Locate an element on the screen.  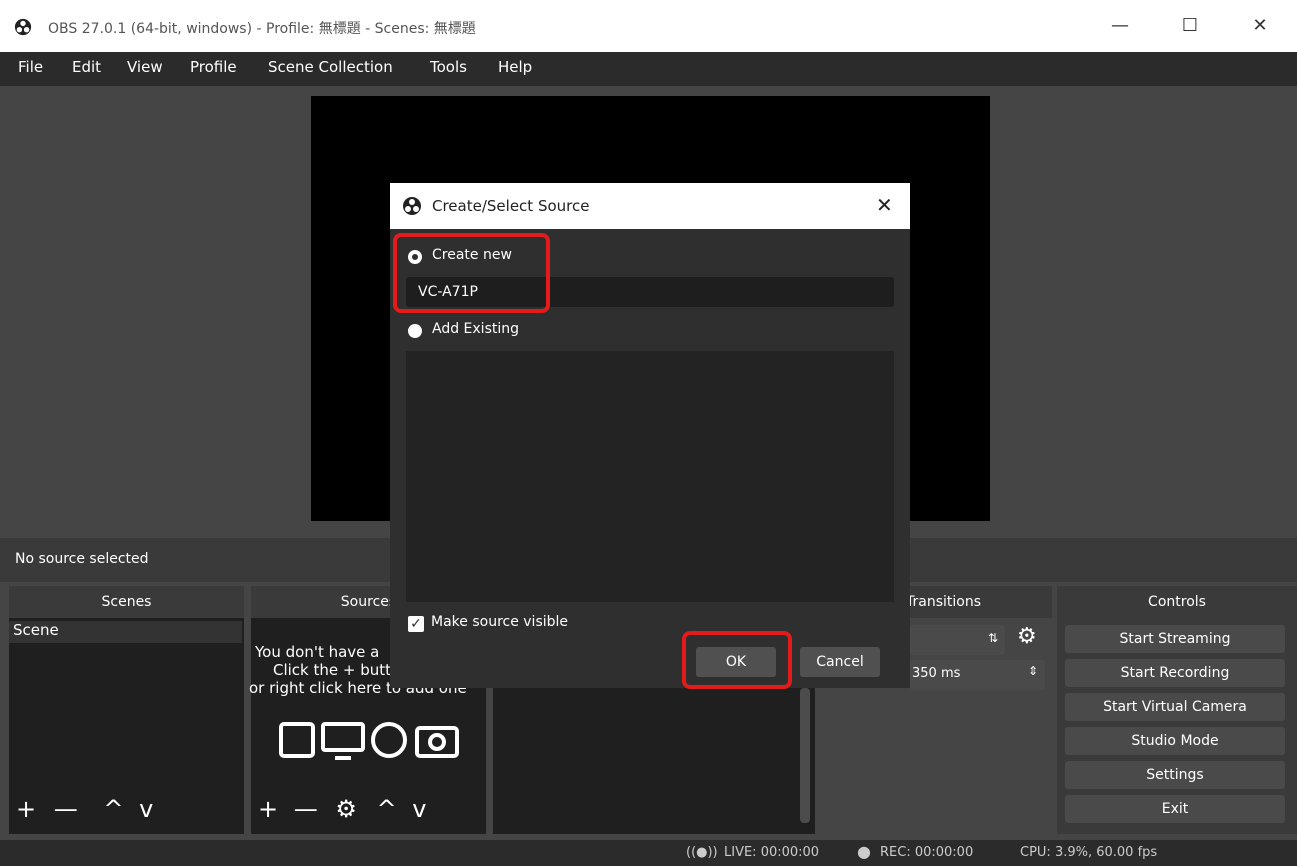
browser-globe-icon is located at coordinates (389, 740).